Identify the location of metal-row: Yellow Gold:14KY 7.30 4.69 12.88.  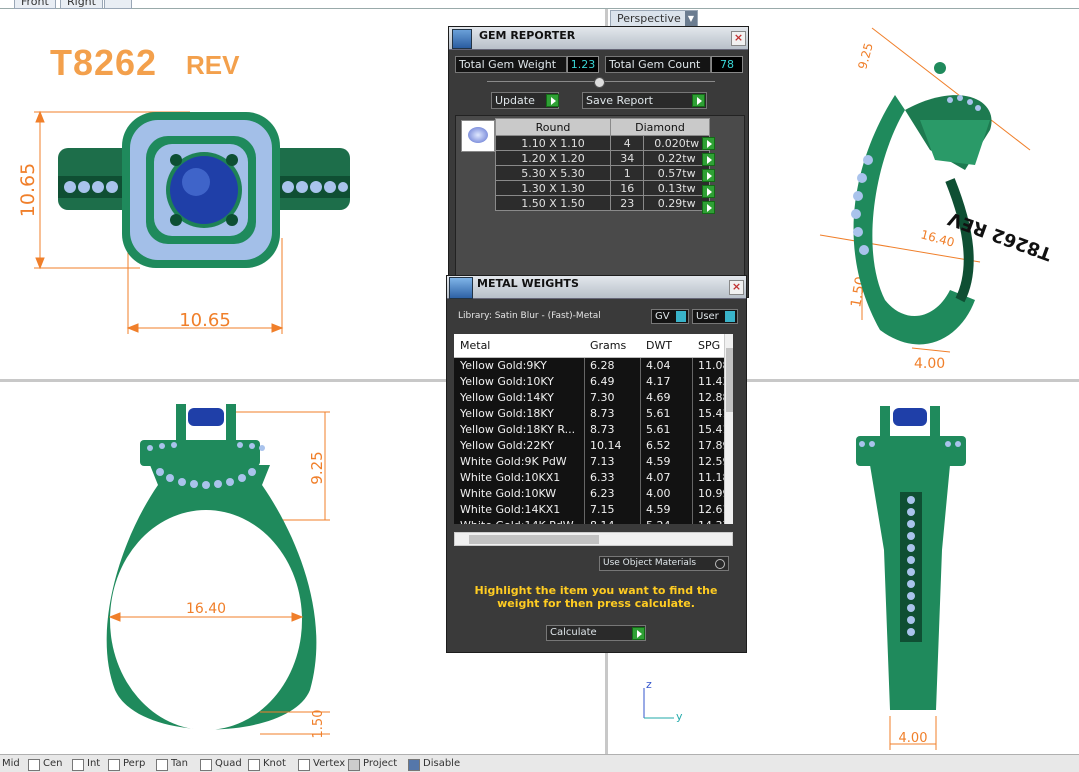
(592, 398).